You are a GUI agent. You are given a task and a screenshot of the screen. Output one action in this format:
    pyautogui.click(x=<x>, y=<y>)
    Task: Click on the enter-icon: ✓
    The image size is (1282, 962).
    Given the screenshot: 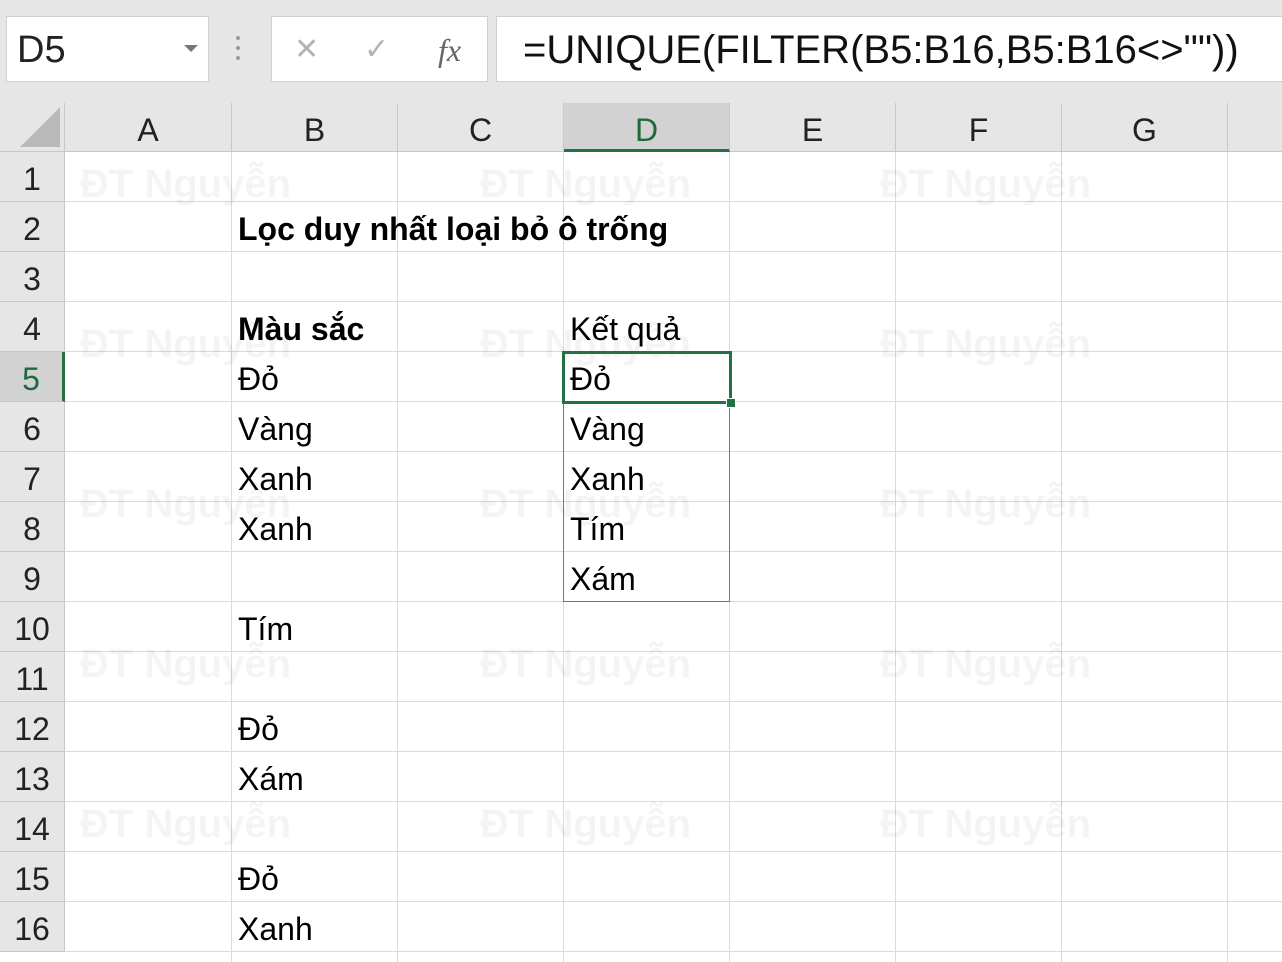 What is the action you would take?
    pyautogui.click(x=376, y=50)
    